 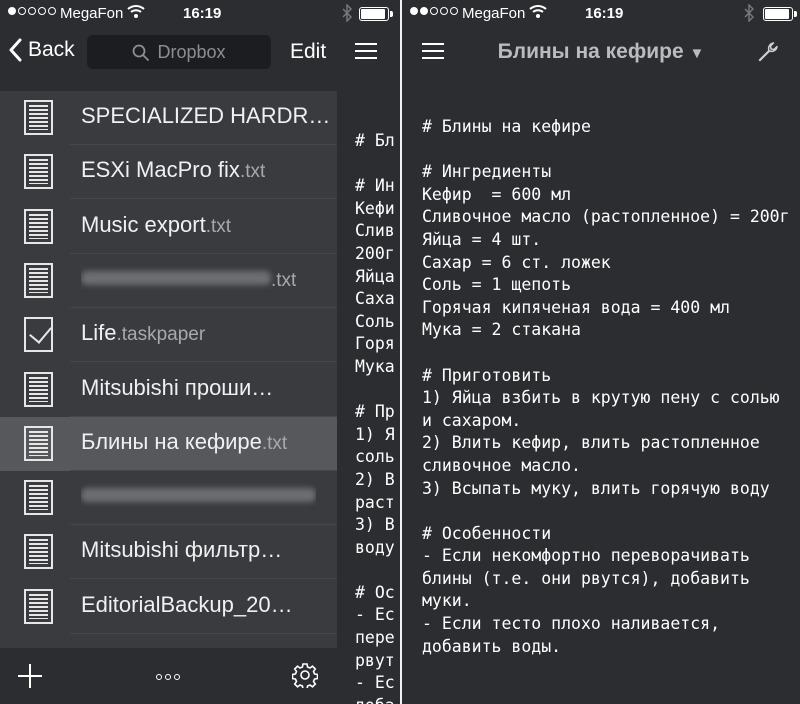 What do you see at coordinates (366, 51) in the screenshot?
I see `menu-icon` at bounding box center [366, 51].